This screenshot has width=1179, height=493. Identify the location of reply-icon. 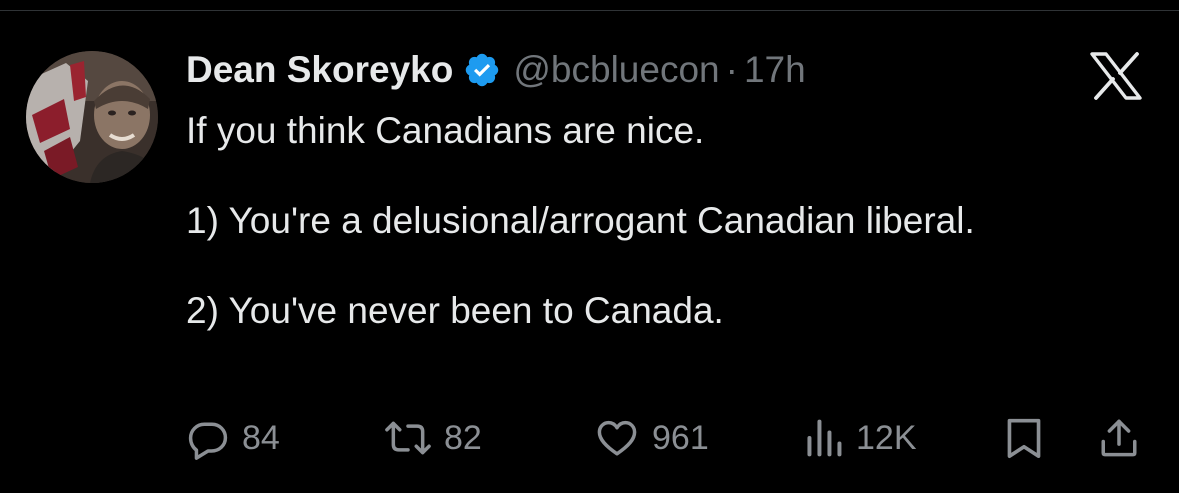
(208, 438).